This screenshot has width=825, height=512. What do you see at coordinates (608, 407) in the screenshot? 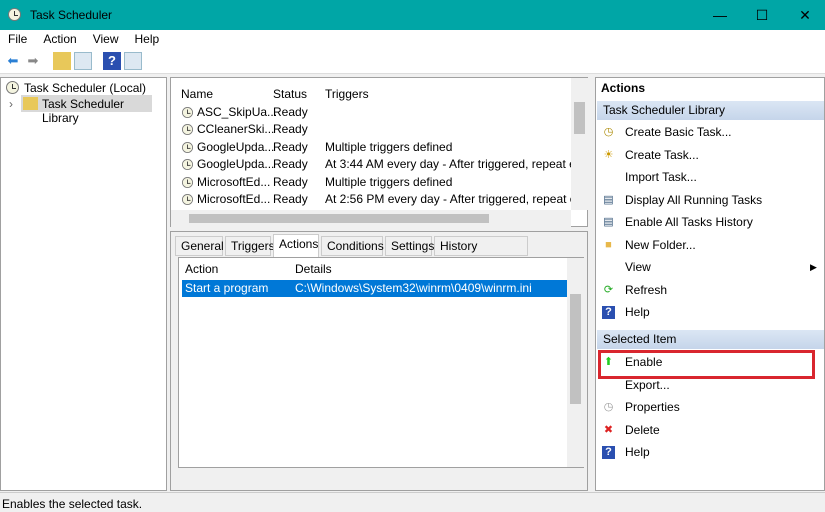
I see `properties-icon: ◷` at bounding box center [608, 407].